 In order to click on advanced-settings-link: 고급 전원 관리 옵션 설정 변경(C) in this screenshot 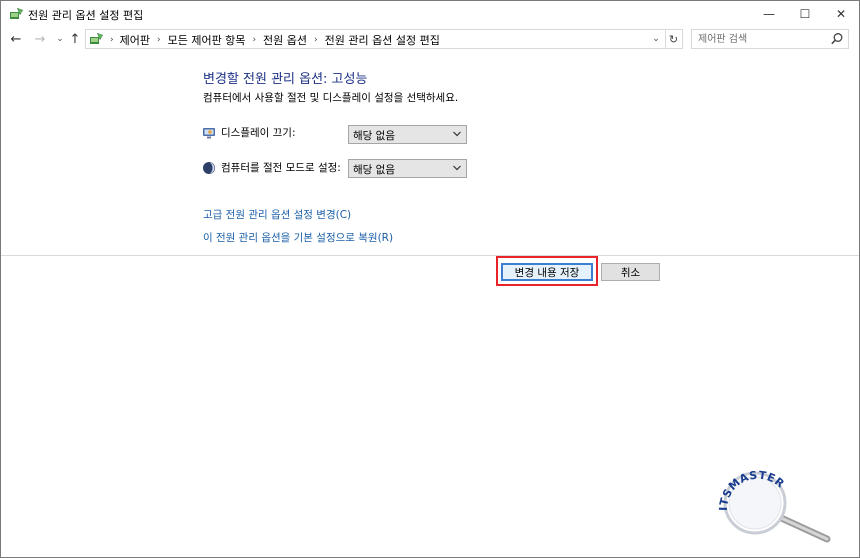, I will do `click(277, 214)`.